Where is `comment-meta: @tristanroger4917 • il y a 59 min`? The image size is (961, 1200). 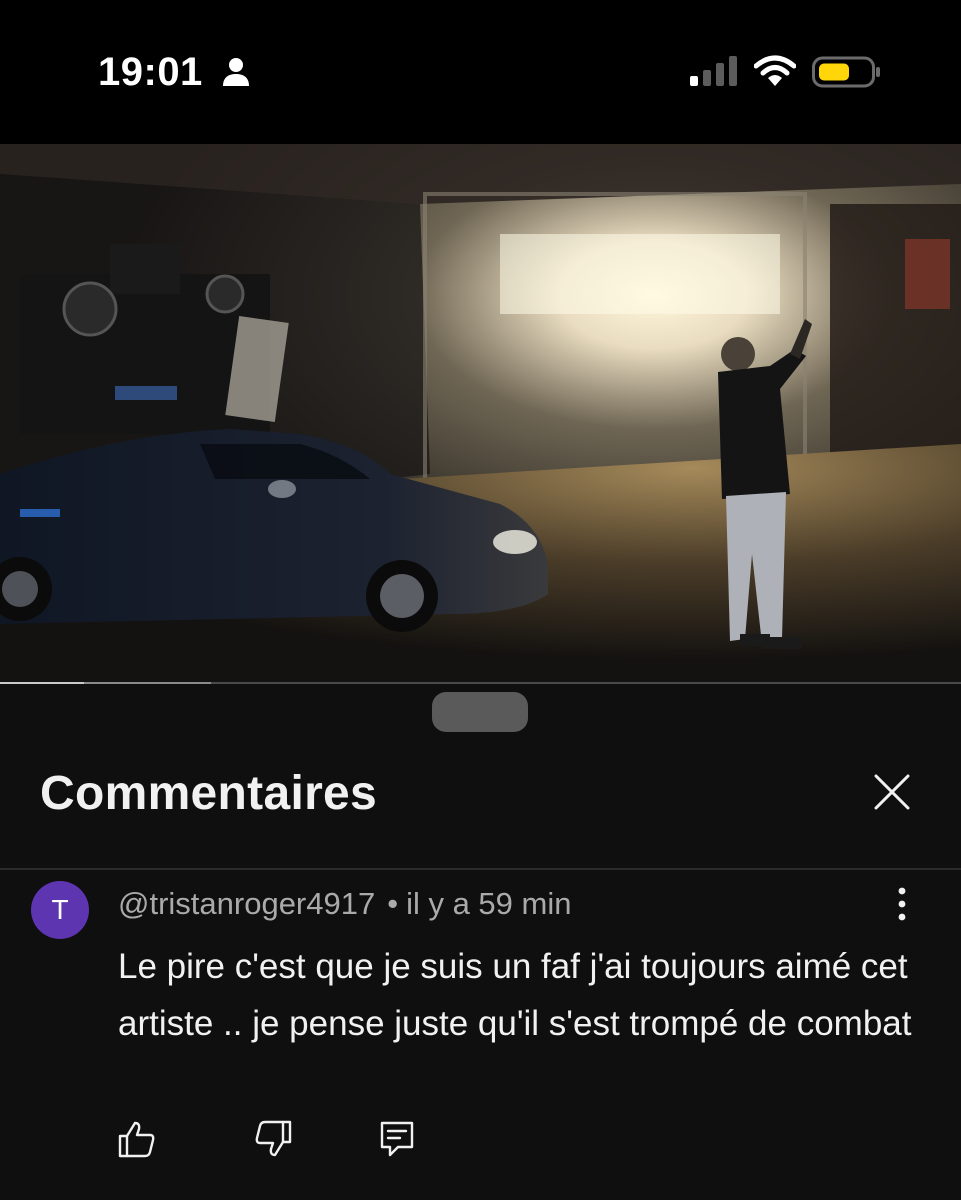
comment-meta: @tristanroger4917 • il y a 59 min is located at coordinates (344, 904).